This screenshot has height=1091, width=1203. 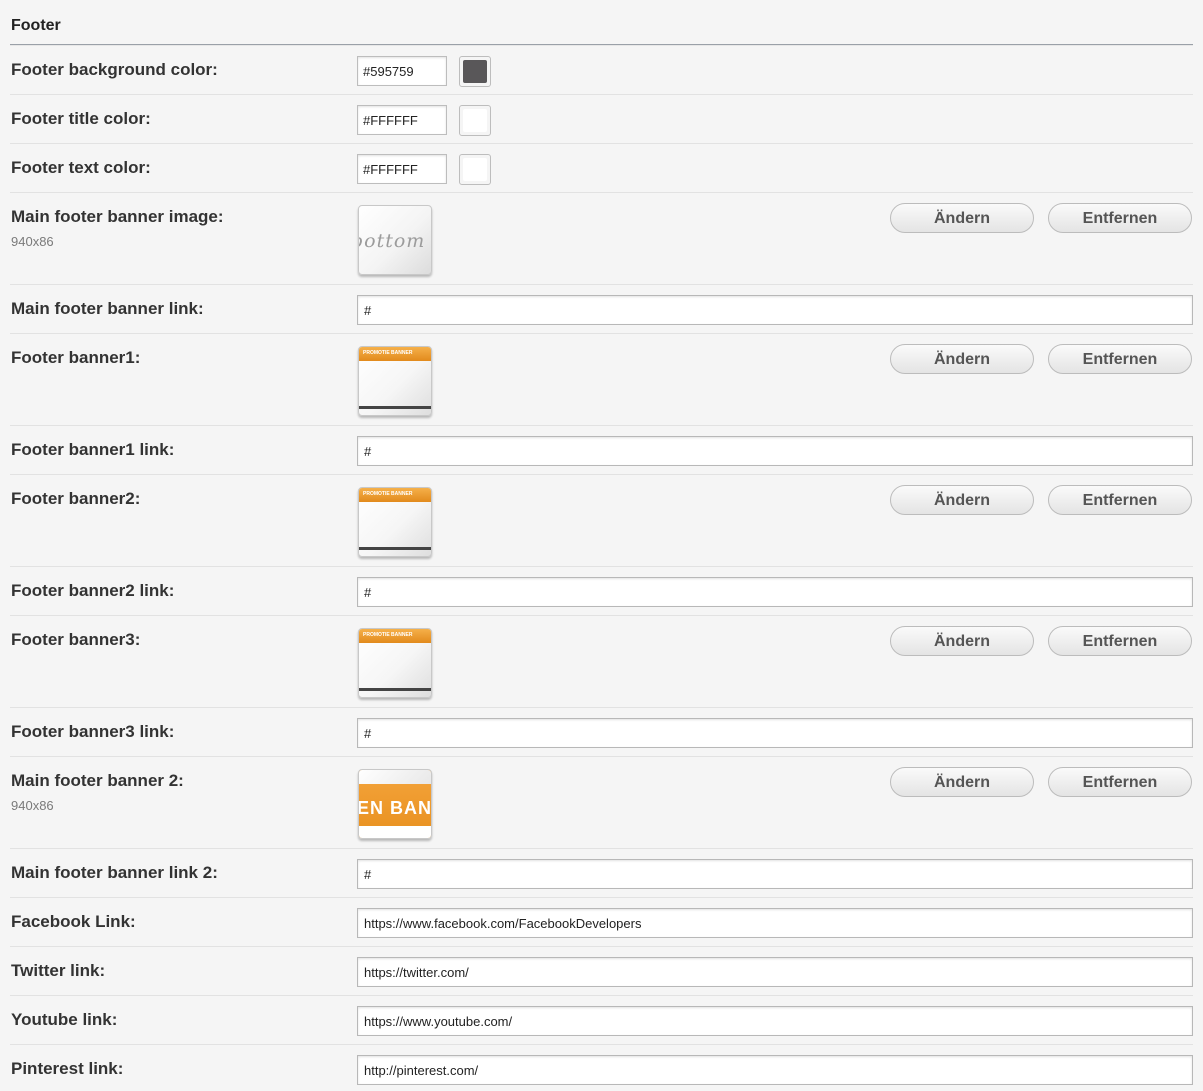 What do you see at coordinates (1120, 782) in the screenshot?
I see `main-footer-banner2-remove-button: Entfernen` at bounding box center [1120, 782].